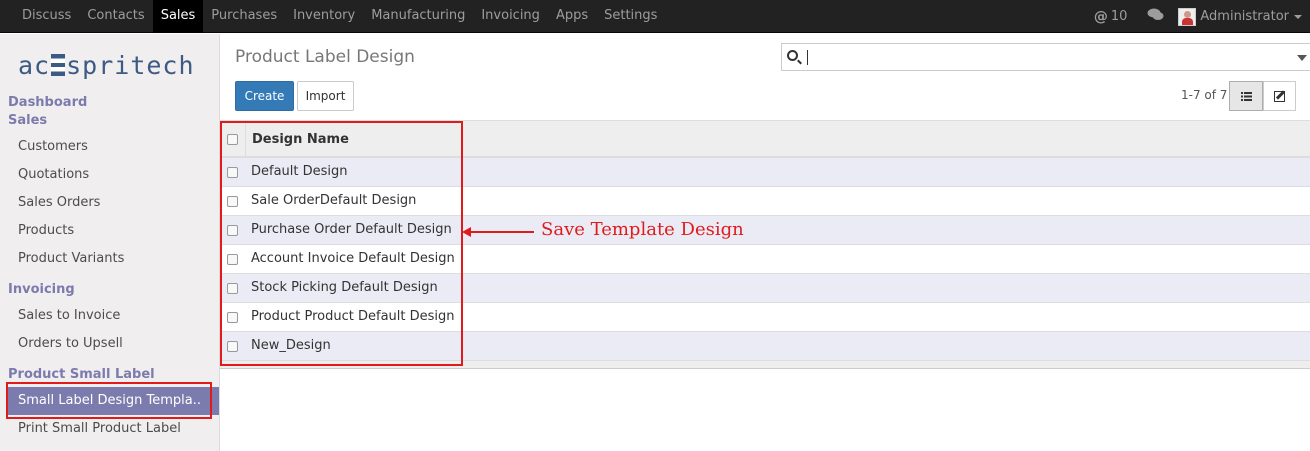 Image resolution: width=1310 pixels, height=451 pixels. What do you see at coordinates (341, 243) in the screenshot?
I see `annotation-highlight-box` at bounding box center [341, 243].